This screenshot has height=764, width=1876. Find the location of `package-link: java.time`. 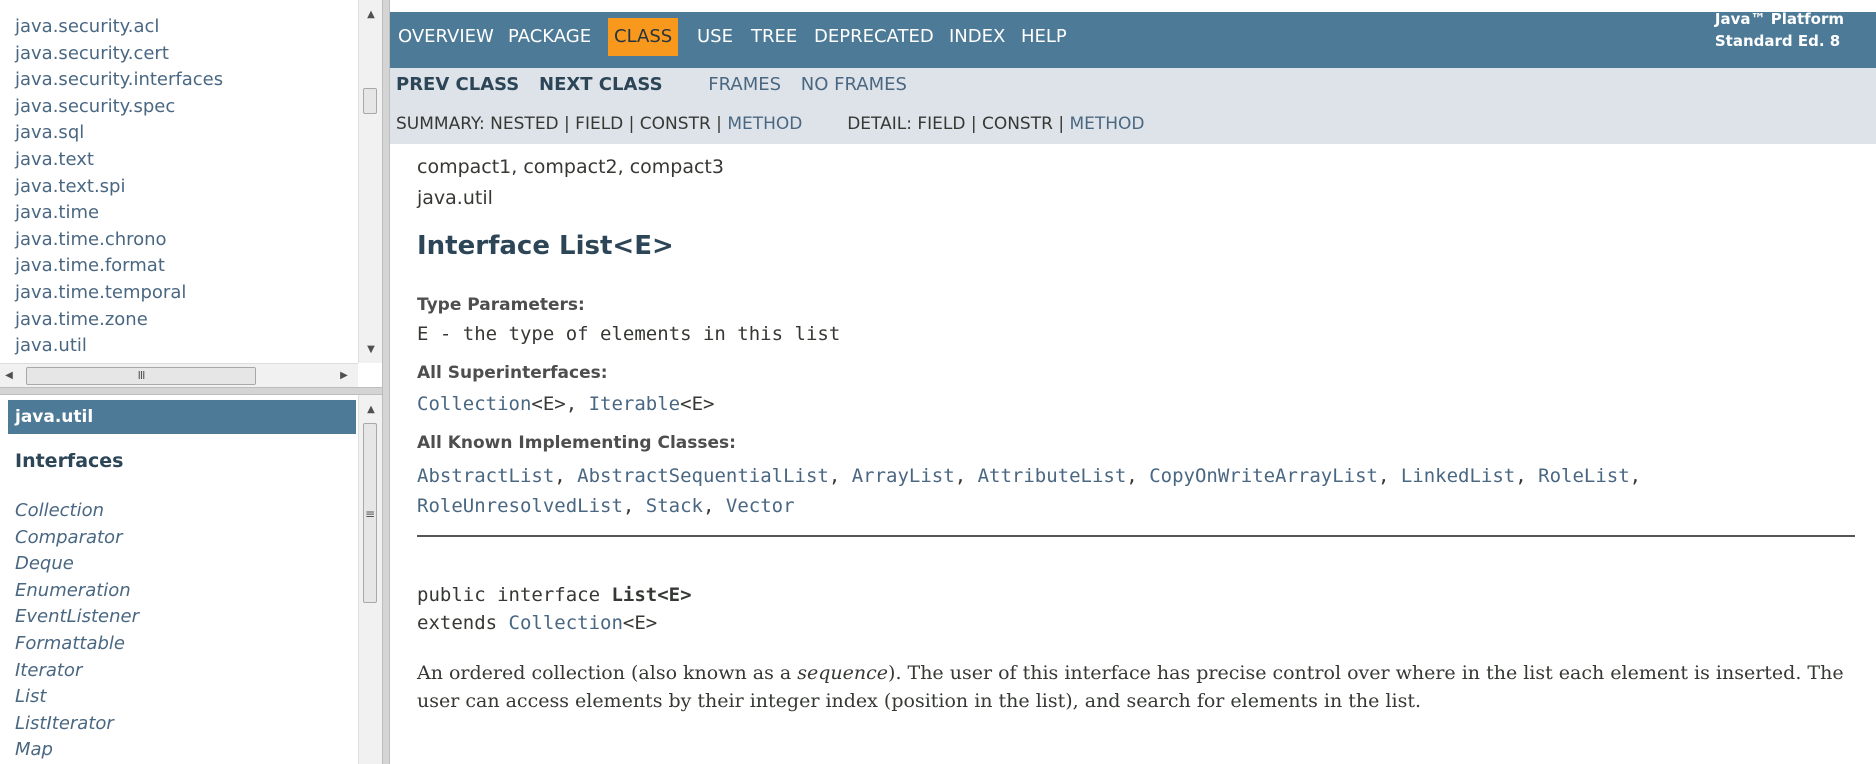

package-link: java.time is located at coordinates (119, 213).